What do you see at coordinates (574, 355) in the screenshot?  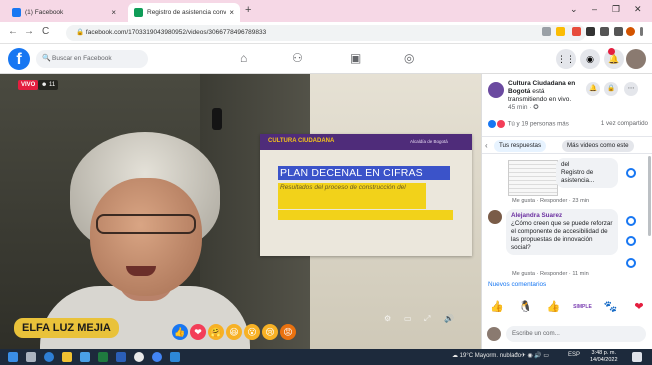 I see `language-indicator: ESP` at bounding box center [574, 355].